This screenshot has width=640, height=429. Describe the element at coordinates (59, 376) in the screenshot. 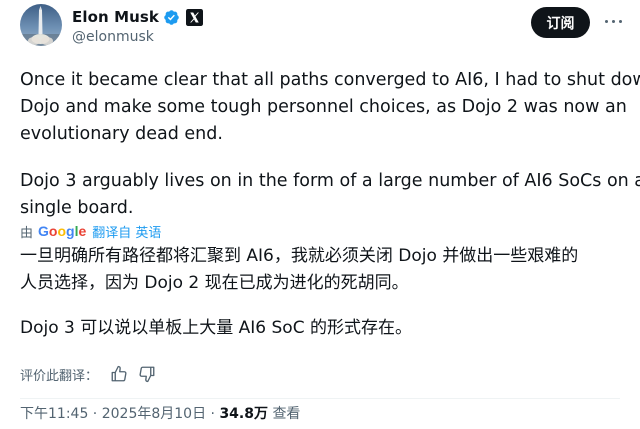

I see `rate-translation-label: 评价此翻译：` at that location.